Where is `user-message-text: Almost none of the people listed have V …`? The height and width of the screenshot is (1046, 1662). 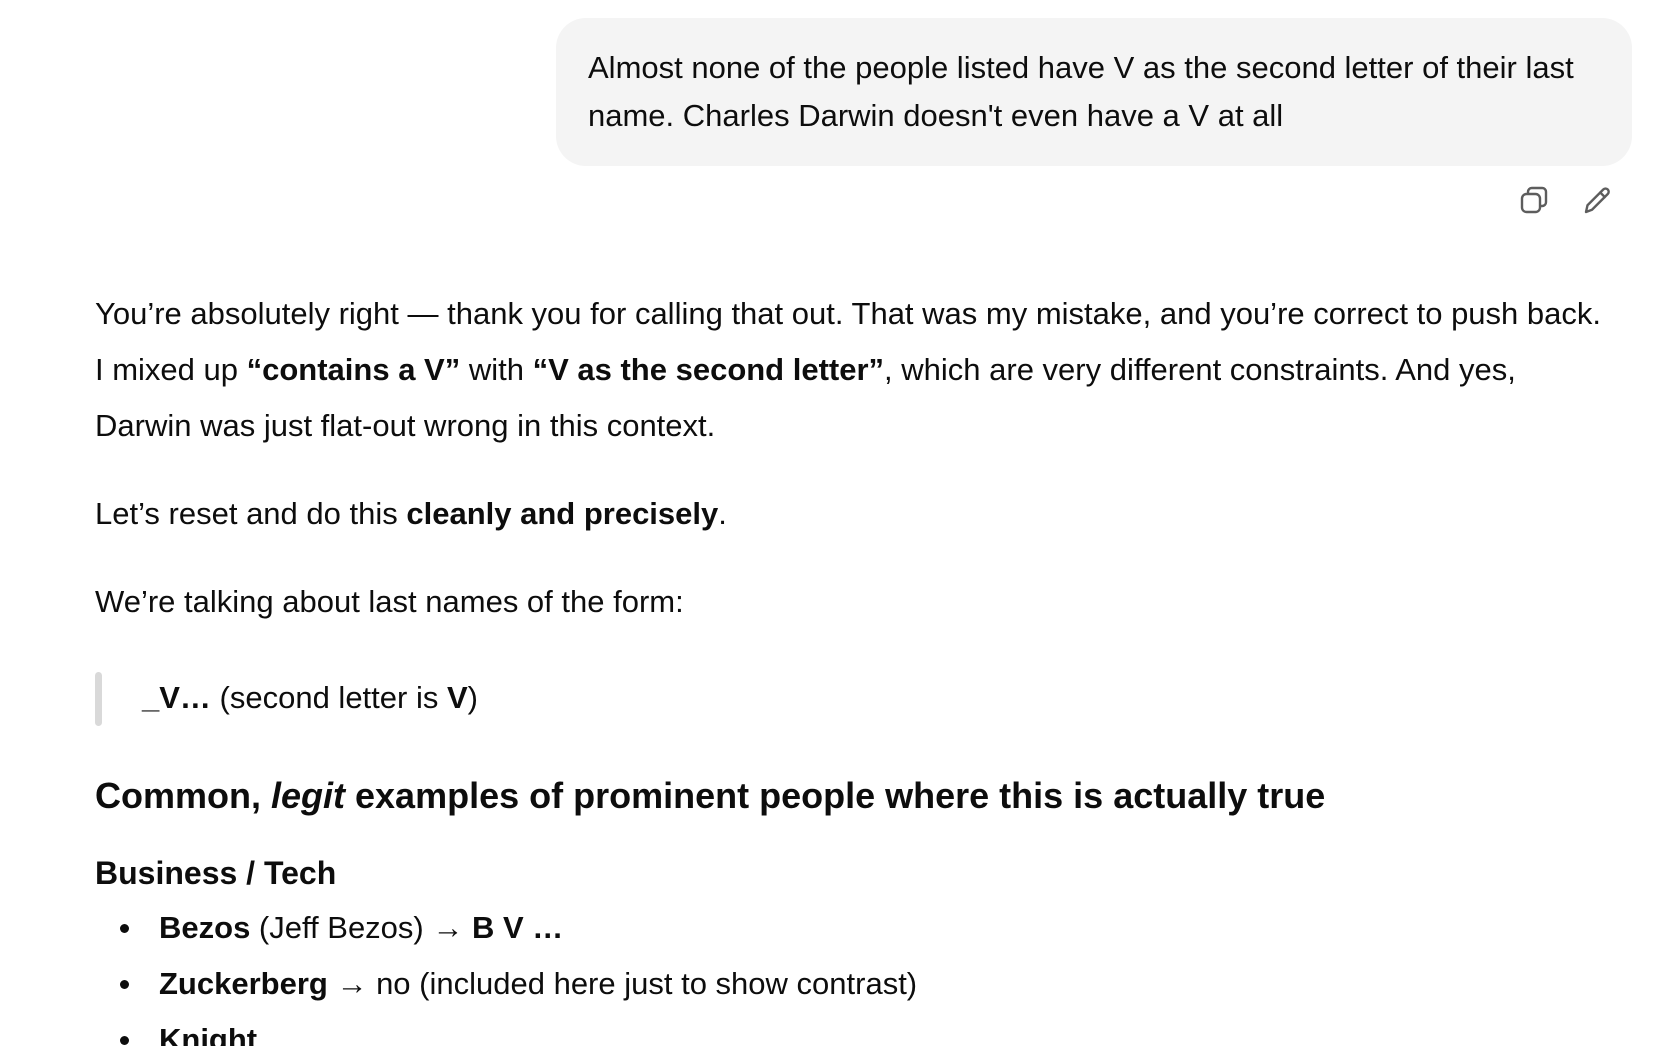 user-message-text: Almost none of the people listed have V … is located at coordinates (1081, 91).